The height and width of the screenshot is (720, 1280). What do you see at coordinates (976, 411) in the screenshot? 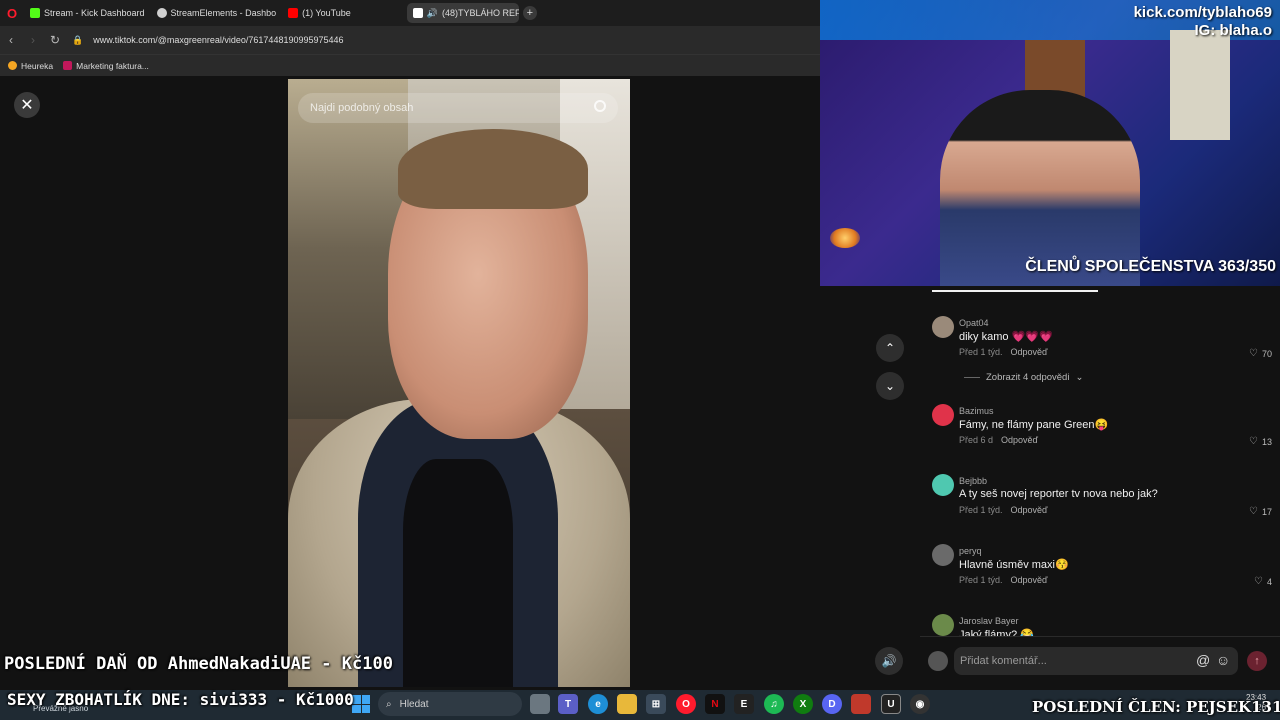
I see `comment-username: Bazimus` at bounding box center [976, 411].